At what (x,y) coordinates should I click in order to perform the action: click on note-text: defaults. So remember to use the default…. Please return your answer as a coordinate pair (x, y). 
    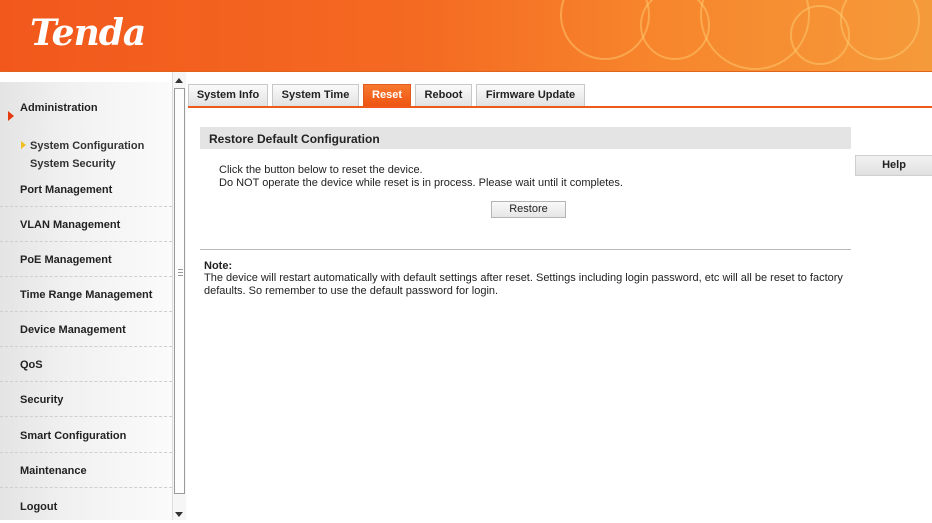
    Looking at the image, I should click on (351, 291).